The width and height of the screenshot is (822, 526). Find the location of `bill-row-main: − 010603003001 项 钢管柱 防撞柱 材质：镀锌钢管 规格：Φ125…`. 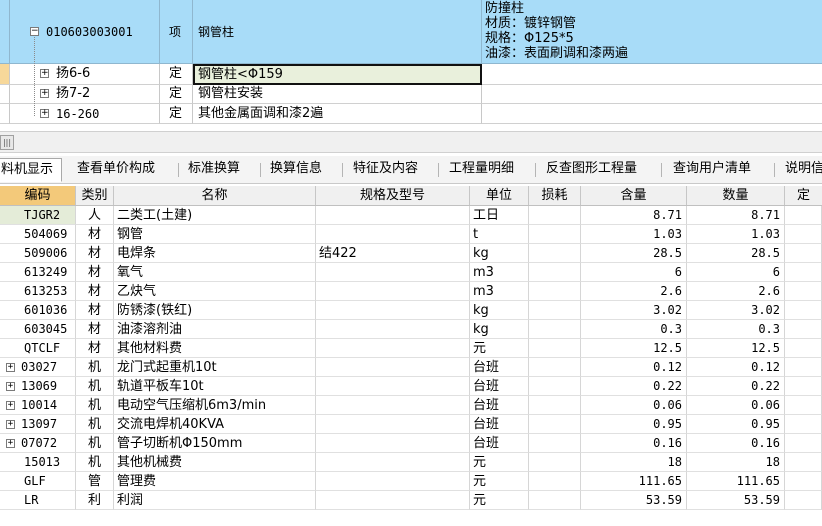

bill-row-main: − 010603003001 项 钢管柱 防撞柱 材质：镀锌钢管 规格：Φ125… is located at coordinates (411, 32).